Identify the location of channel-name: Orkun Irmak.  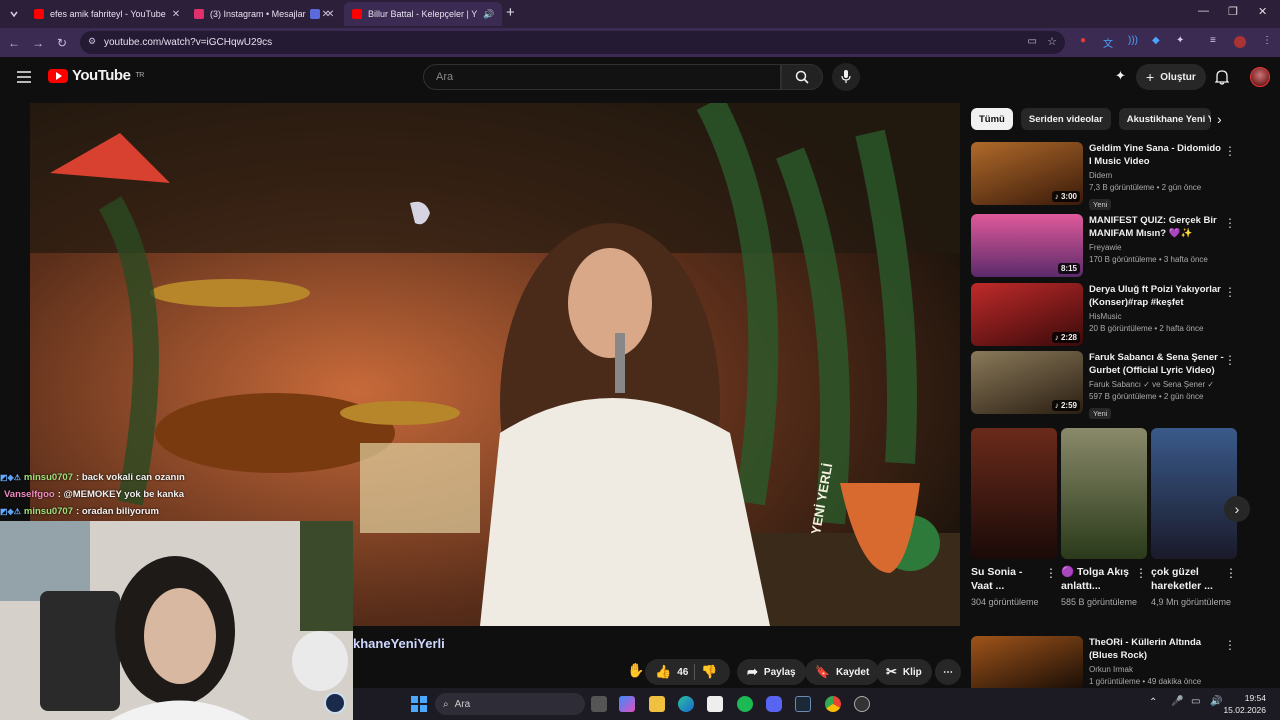
(1156, 670).